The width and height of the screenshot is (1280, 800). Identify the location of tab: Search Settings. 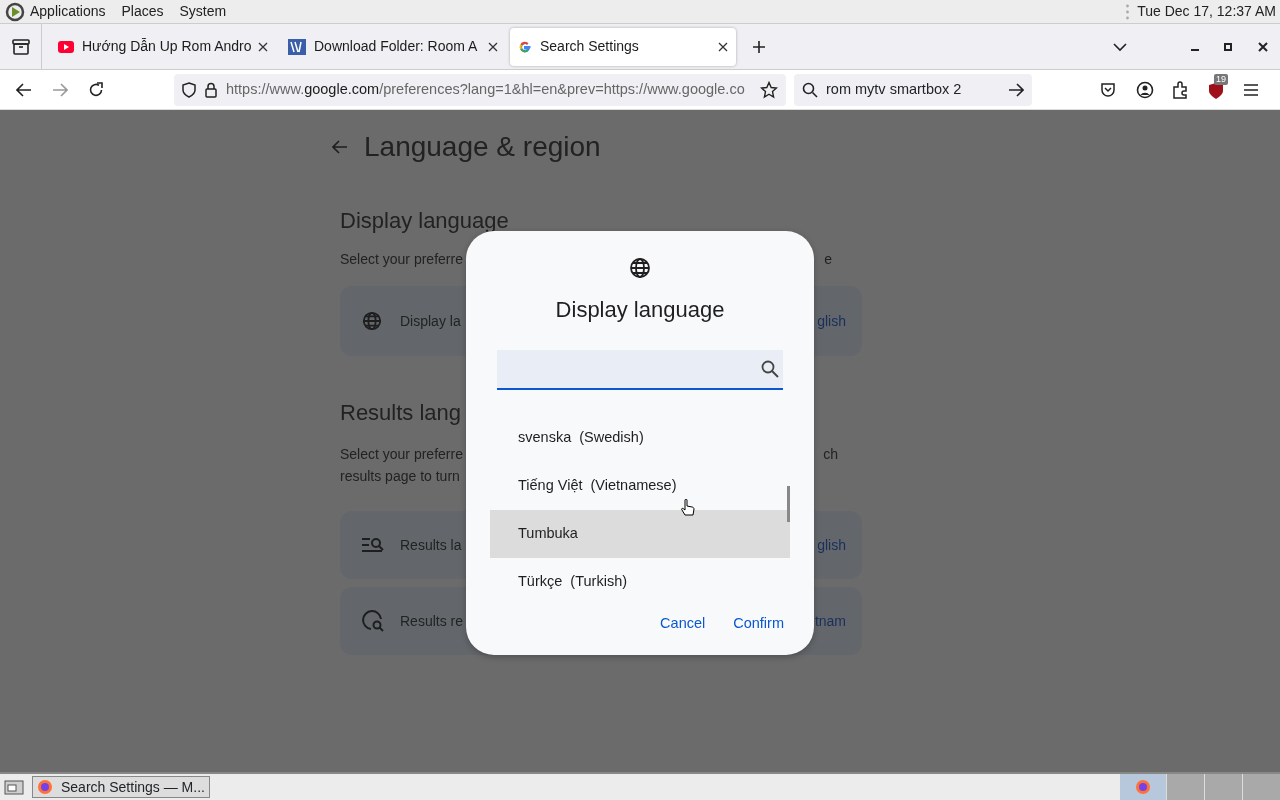
(623, 46).